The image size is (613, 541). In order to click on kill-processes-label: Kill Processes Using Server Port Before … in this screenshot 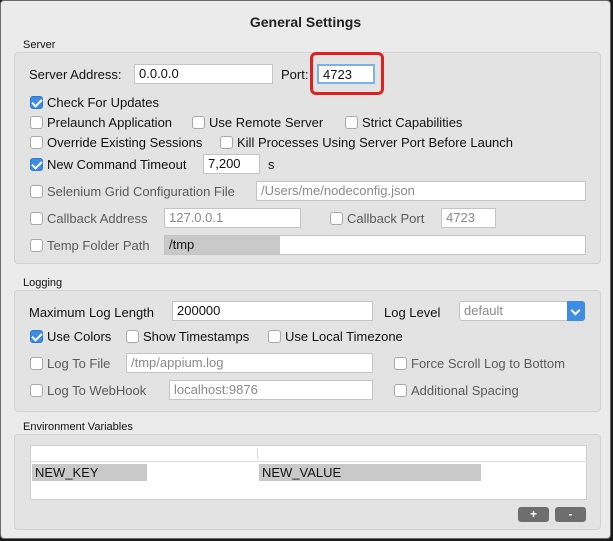, I will do `click(375, 142)`.